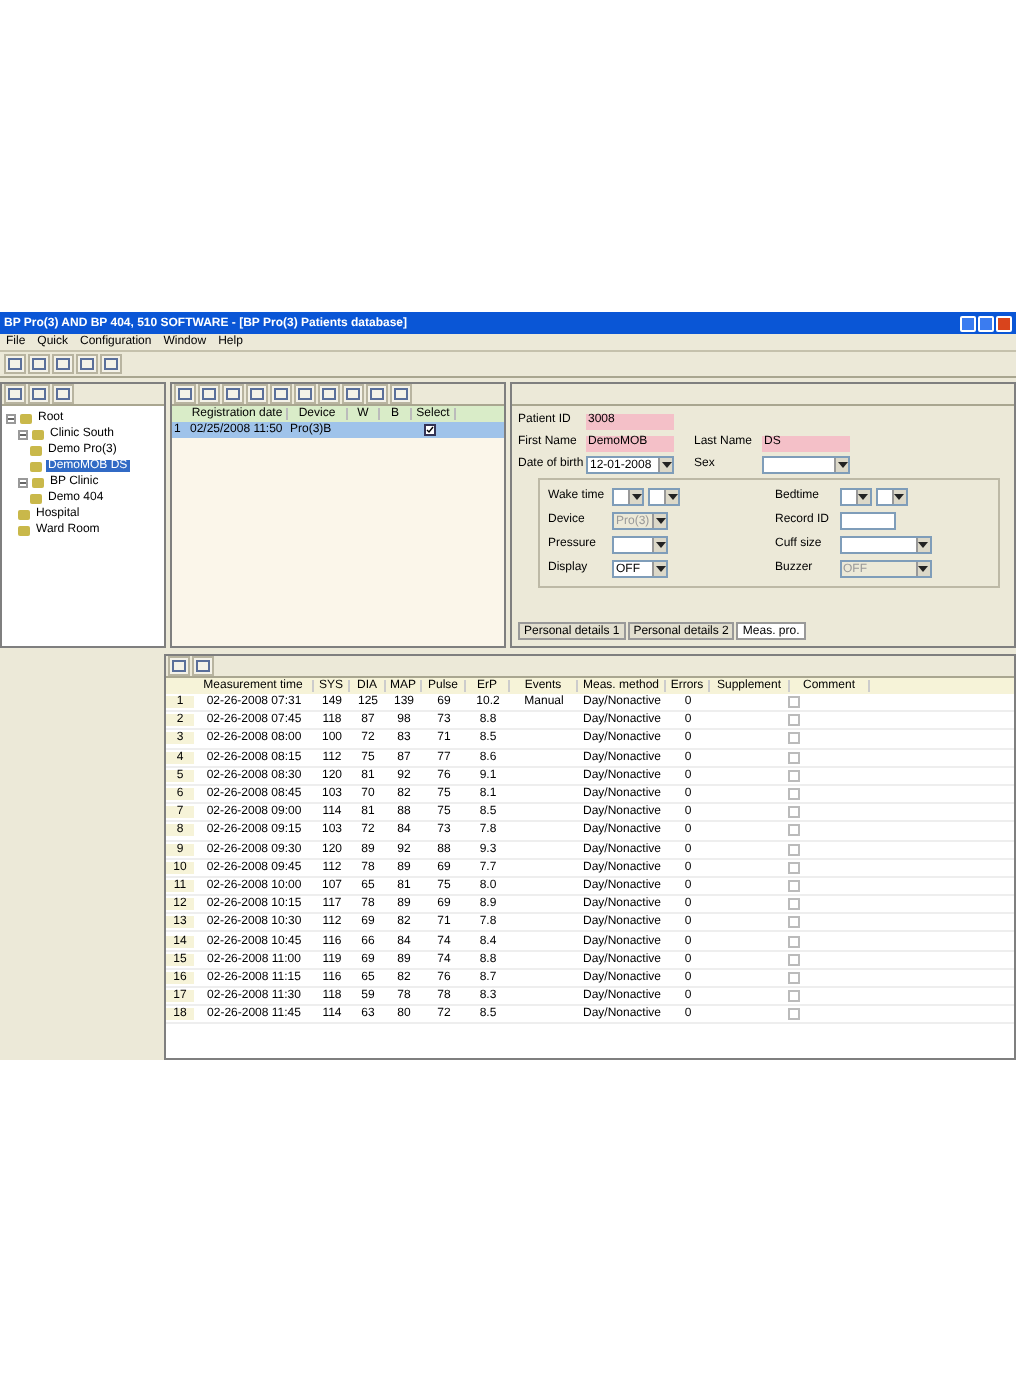 Image resolution: width=1016 pixels, height=1392 pixels. Describe the element at coordinates (867, 521) in the screenshot. I see `input-field` at that location.